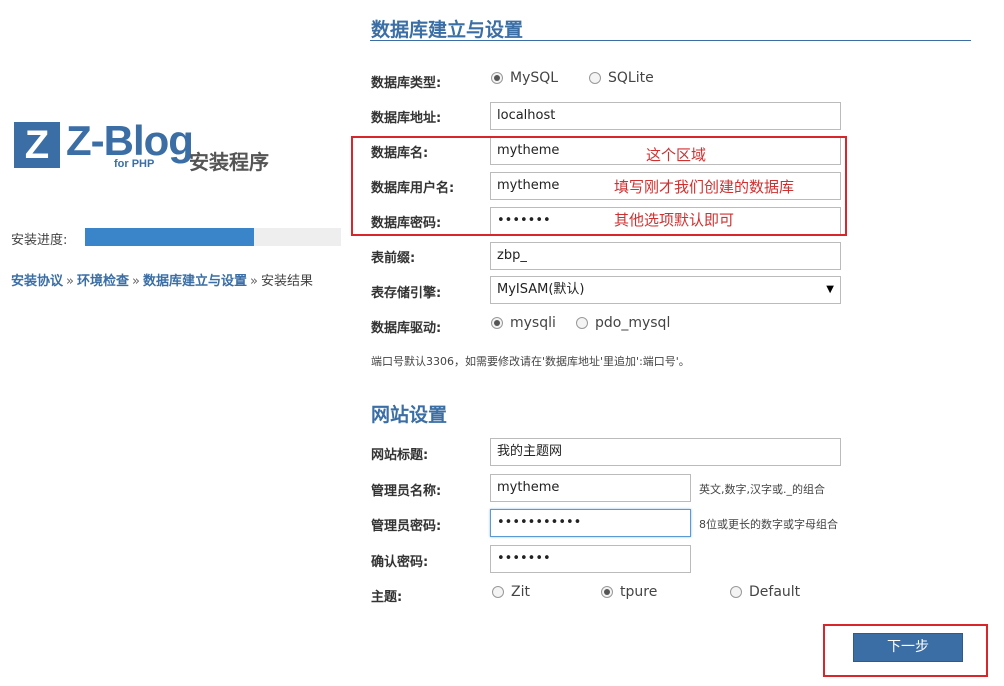 Image resolution: width=1004 pixels, height=686 pixels. I want to click on db-host-label: 数据库地址:, so click(406, 118).